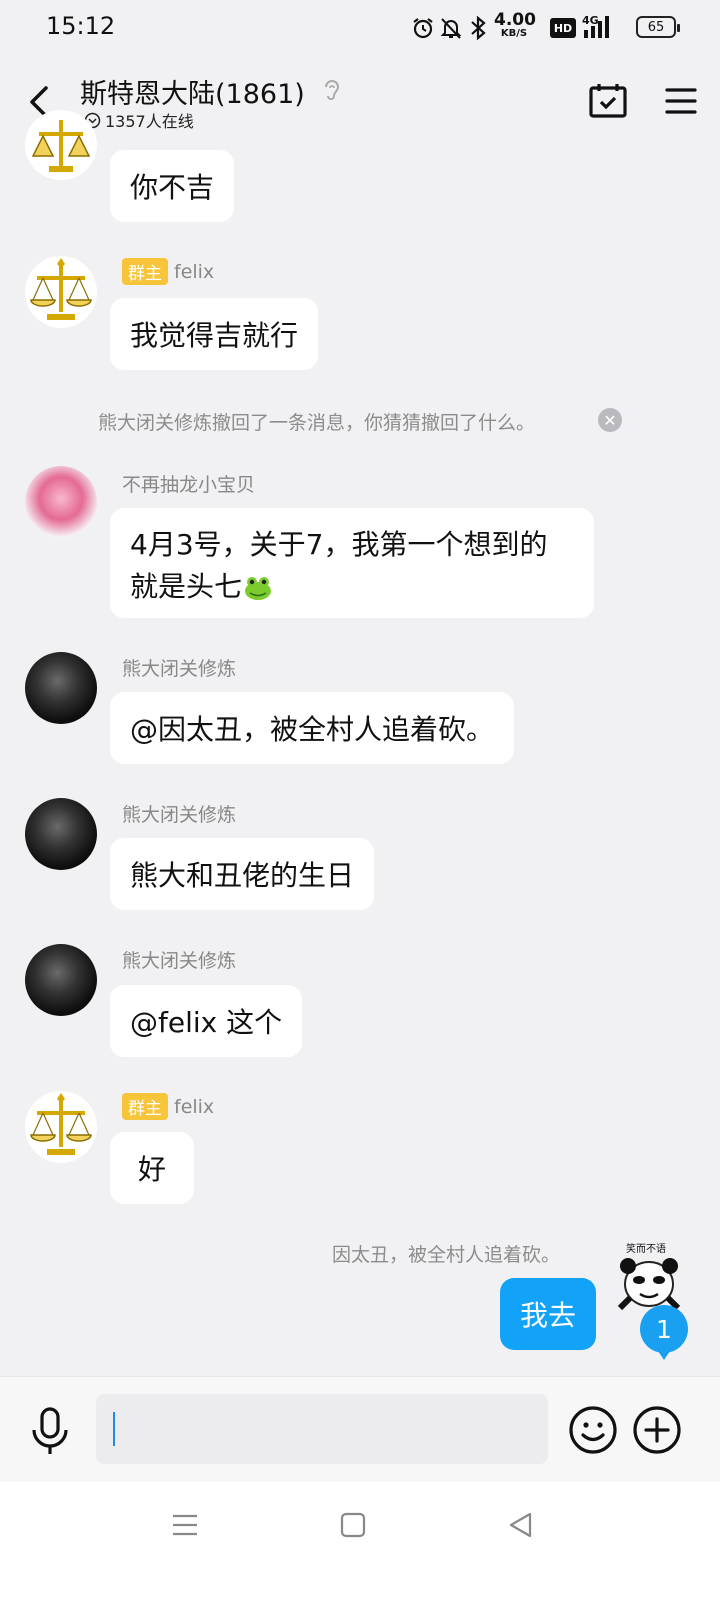 The image size is (720, 1600). I want to click on sender-name: 不再抽龙小宝贝, so click(188, 483).